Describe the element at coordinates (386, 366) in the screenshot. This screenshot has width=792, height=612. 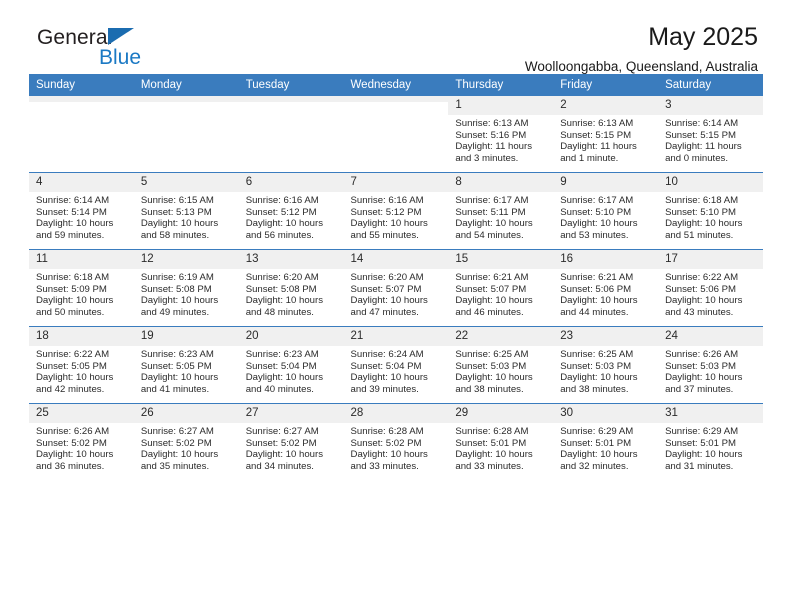
I see `sunset-text: Sunset: 5:04 PM` at that location.